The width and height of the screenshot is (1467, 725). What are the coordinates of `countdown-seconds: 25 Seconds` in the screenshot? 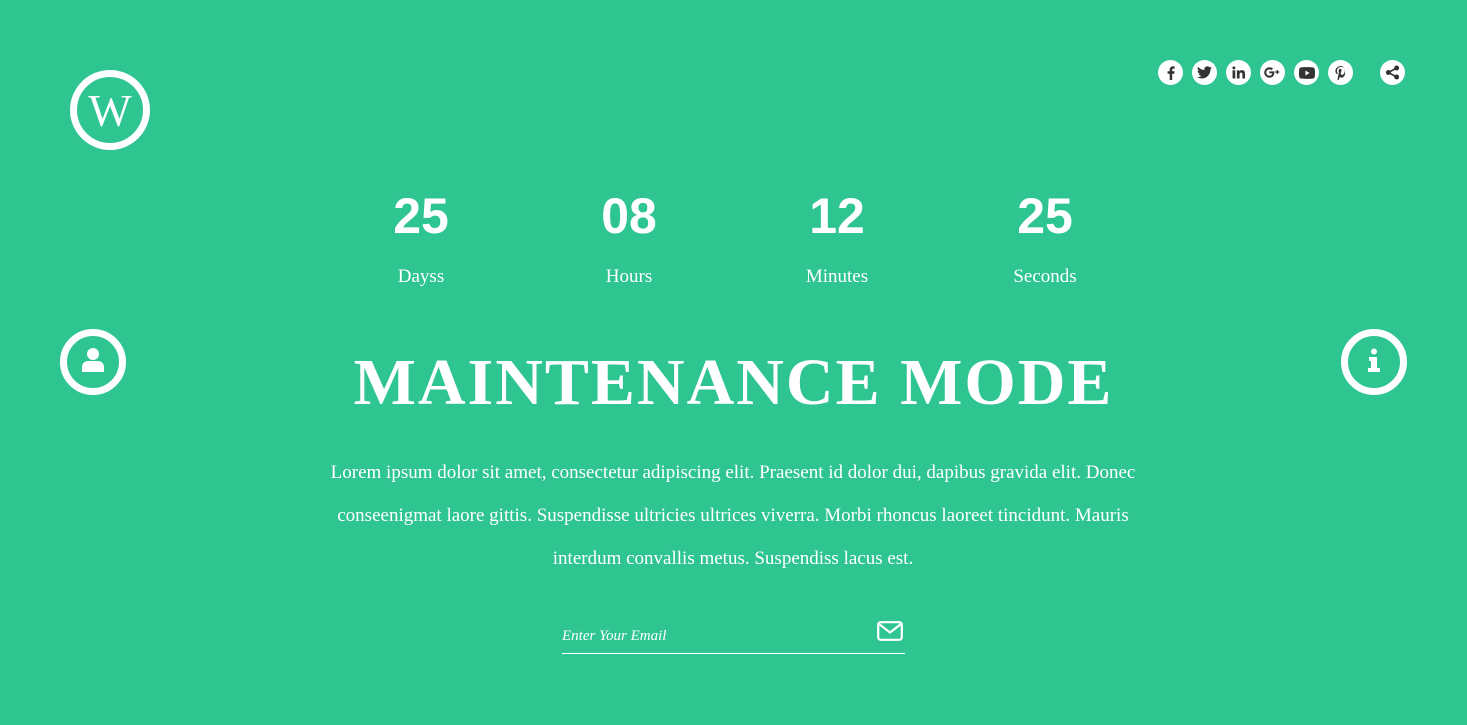 It's located at (1045, 237).